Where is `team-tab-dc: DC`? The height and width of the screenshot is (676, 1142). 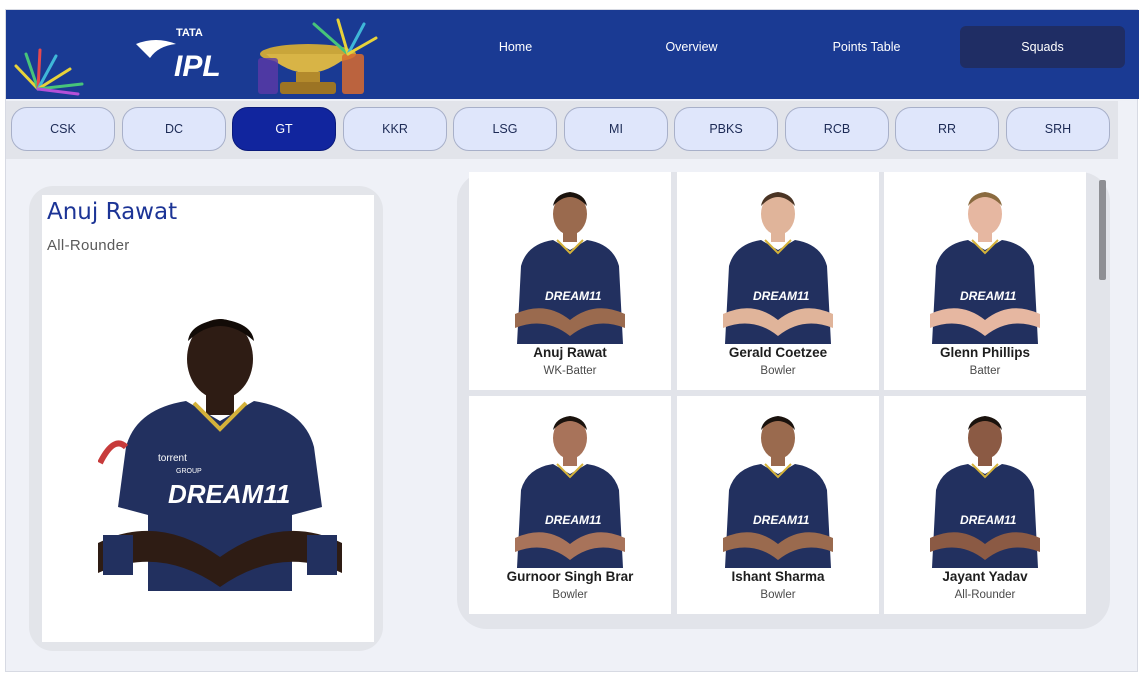
team-tab-dc: DC is located at coordinates (174, 129).